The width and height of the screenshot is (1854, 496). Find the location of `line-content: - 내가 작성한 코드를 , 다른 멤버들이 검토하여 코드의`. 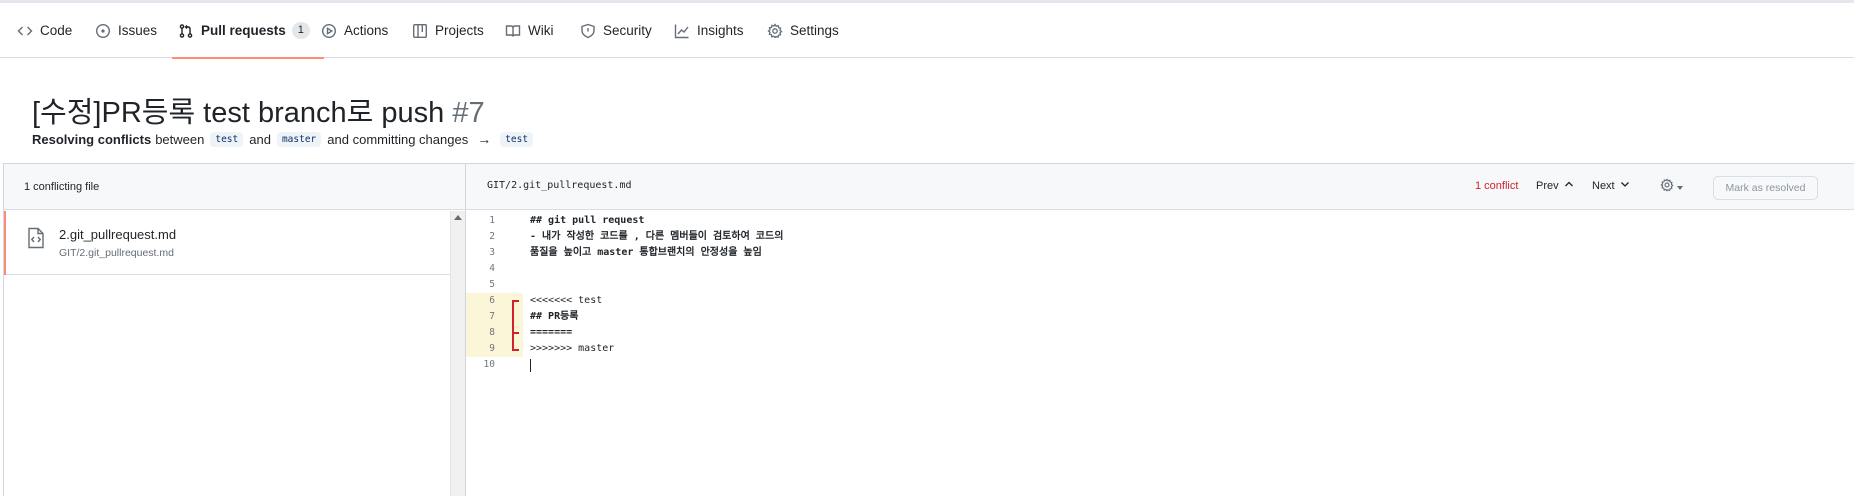

line-content: - 내가 작성한 코드를 , 다른 멤버들이 검토하여 코드의 is located at coordinates (657, 236).